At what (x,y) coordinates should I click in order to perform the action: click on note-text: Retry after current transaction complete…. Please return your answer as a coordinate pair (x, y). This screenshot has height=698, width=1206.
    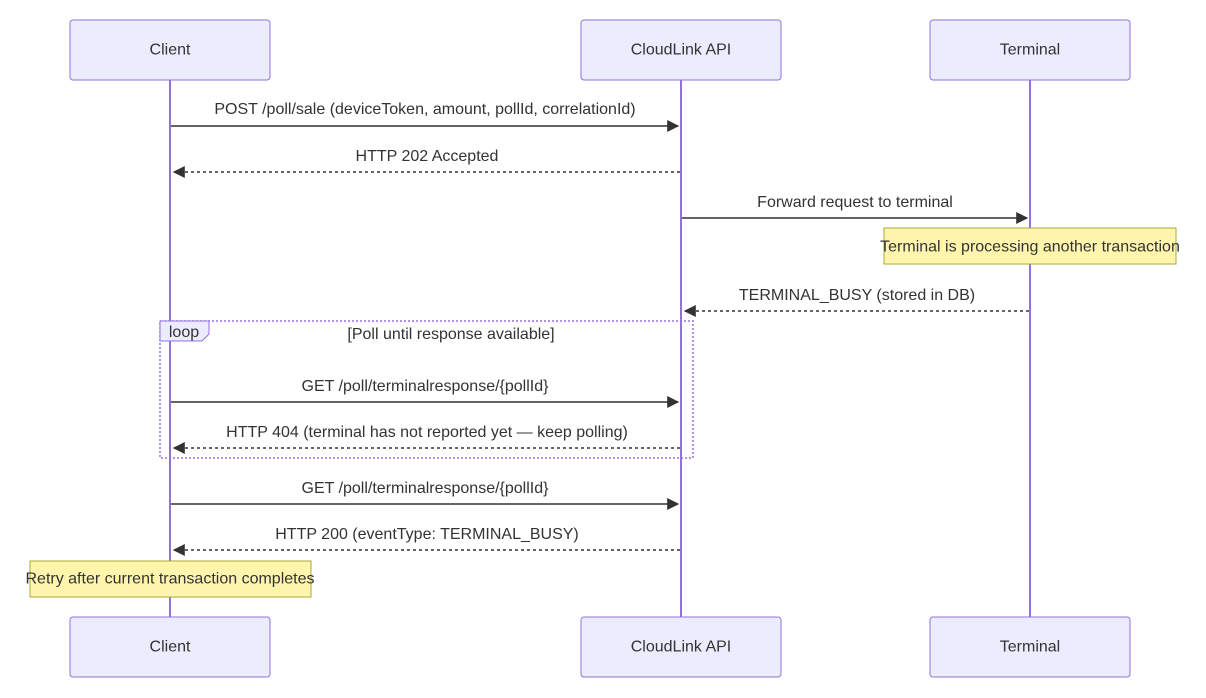
    Looking at the image, I should click on (169, 579).